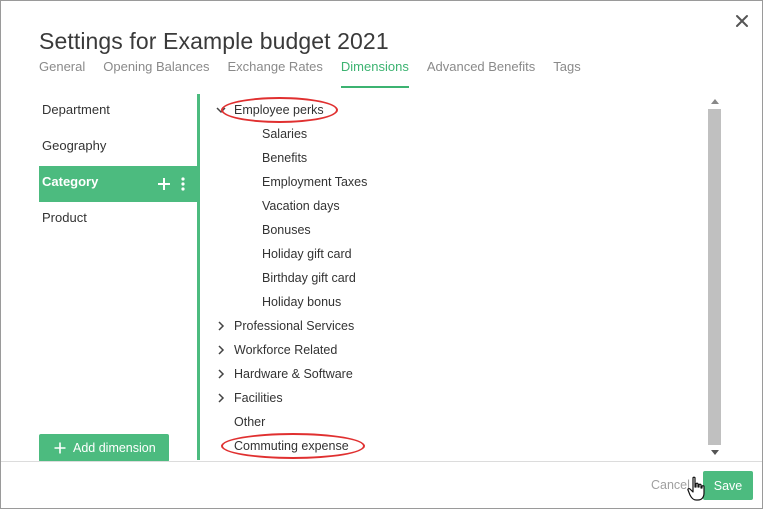 Image resolution: width=763 pixels, height=509 pixels. What do you see at coordinates (728, 485) in the screenshot?
I see `save-button: Save` at bounding box center [728, 485].